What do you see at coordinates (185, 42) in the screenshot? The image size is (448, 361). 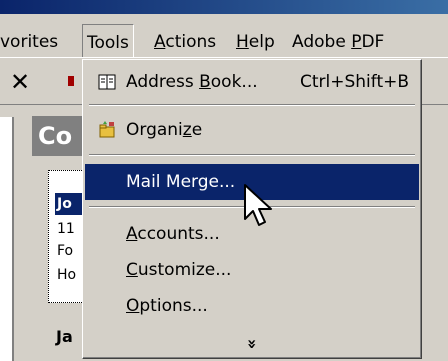 I see `menu-actions: Actions` at bounding box center [185, 42].